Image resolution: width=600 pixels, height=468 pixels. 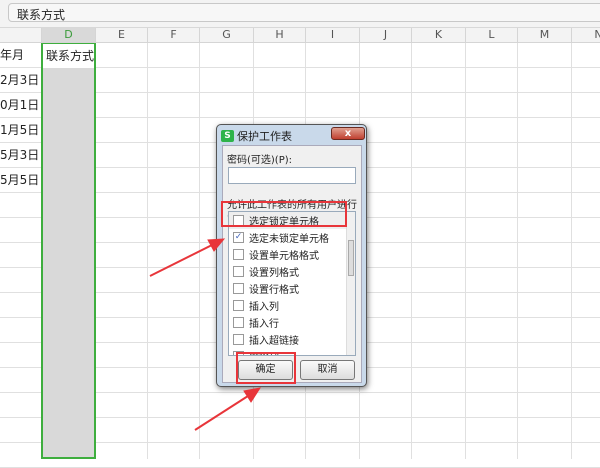 I want to click on arrow-to-option, so click(x=181, y=260).